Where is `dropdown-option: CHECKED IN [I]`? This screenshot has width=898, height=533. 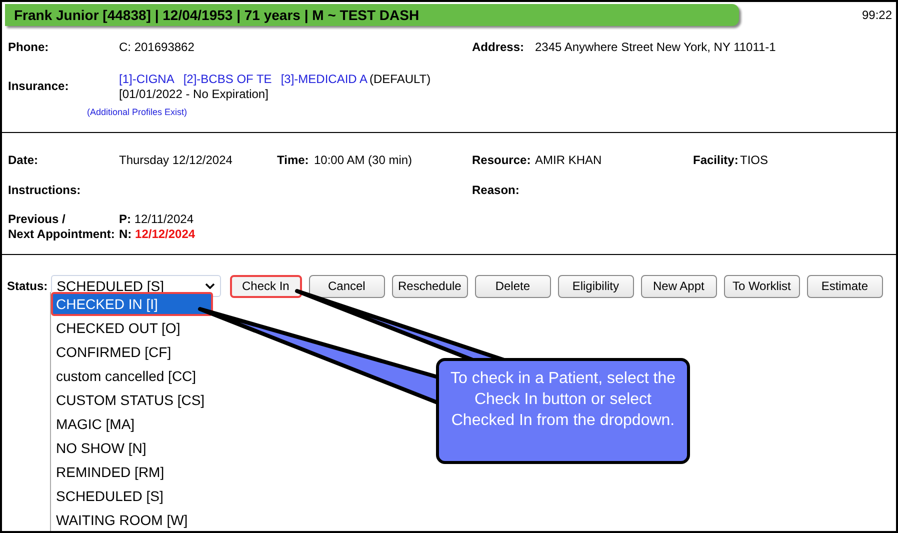 dropdown-option: CHECKED IN [I] is located at coordinates (132, 304).